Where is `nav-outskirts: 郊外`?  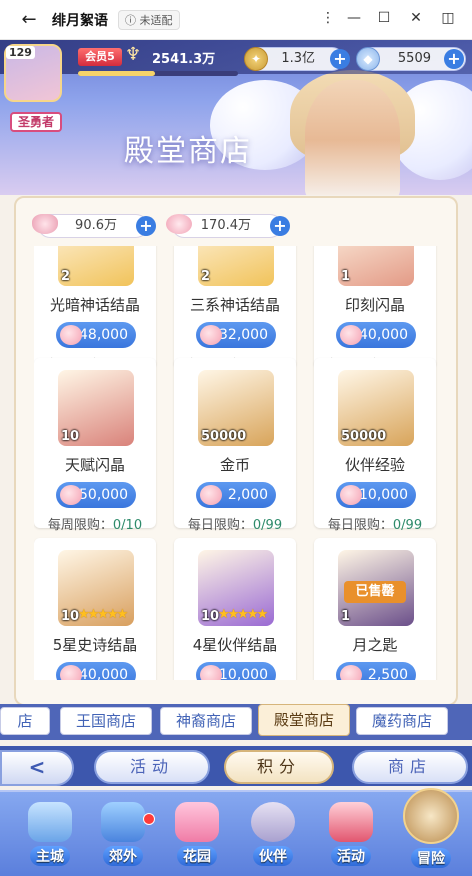 nav-outskirts: 郊外 is located at coordinates (123, 835).